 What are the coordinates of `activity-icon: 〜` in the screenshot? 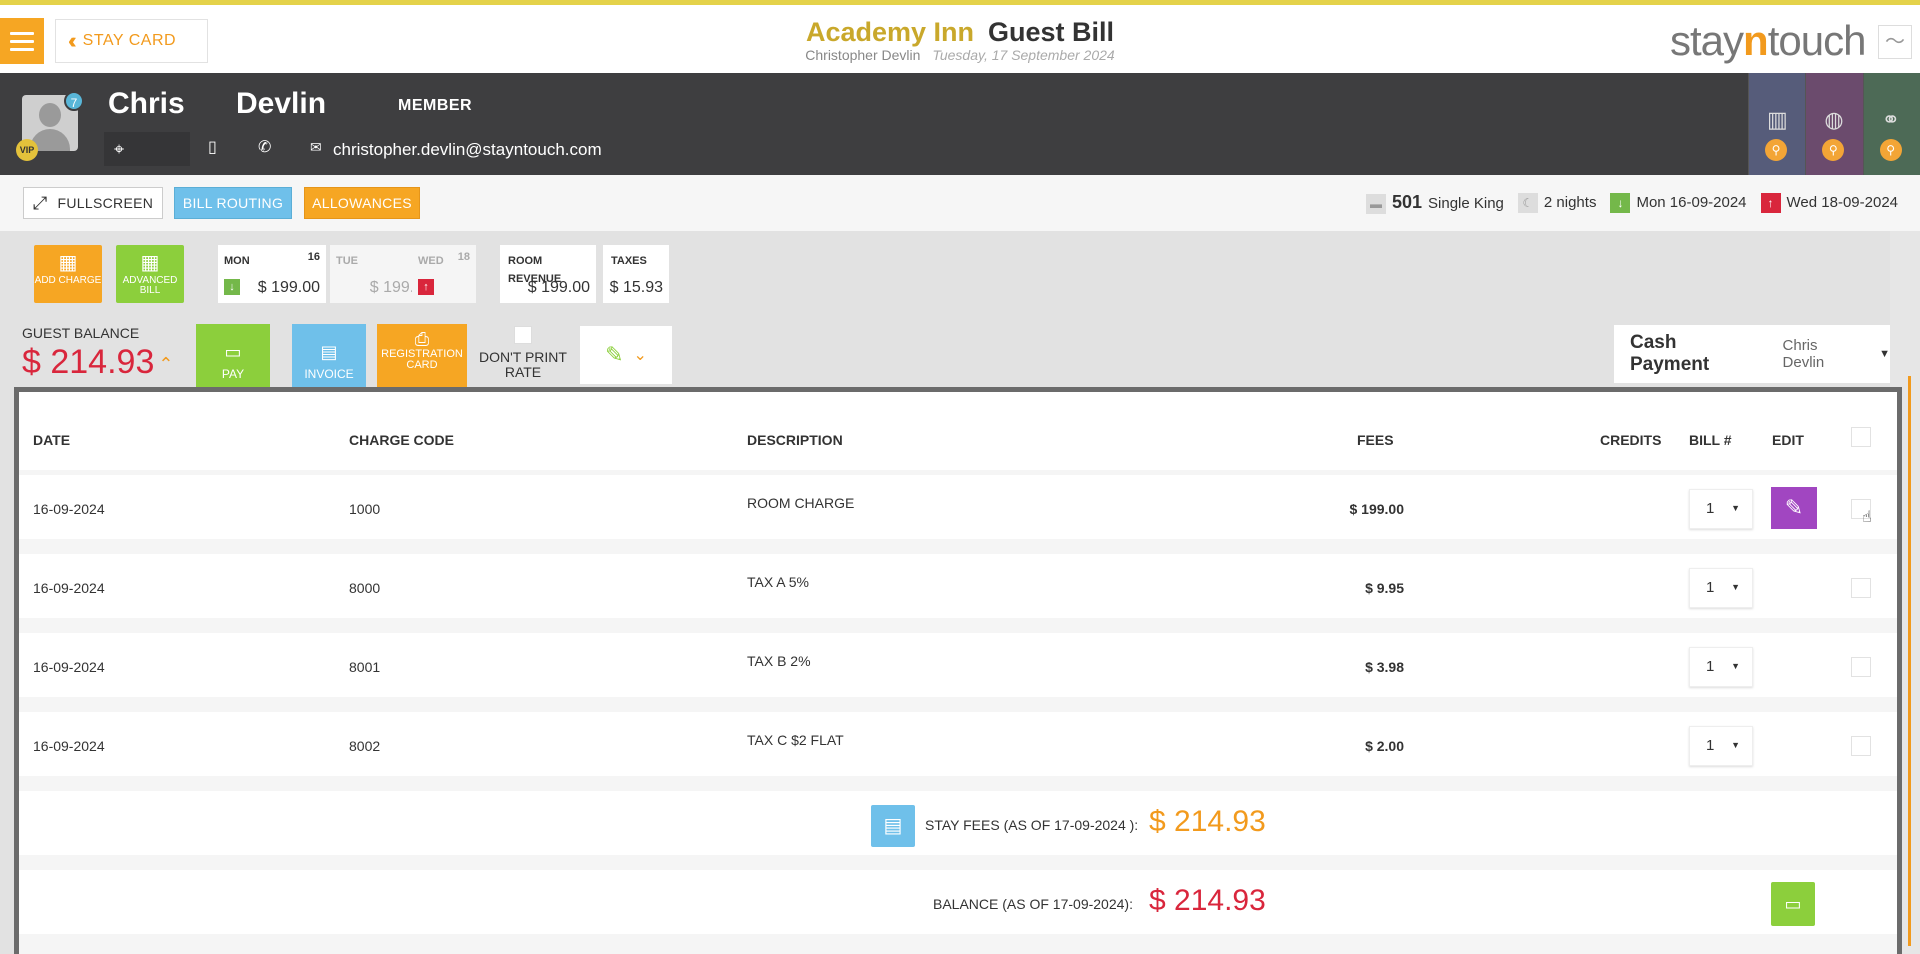 It's located at (1895, 42).